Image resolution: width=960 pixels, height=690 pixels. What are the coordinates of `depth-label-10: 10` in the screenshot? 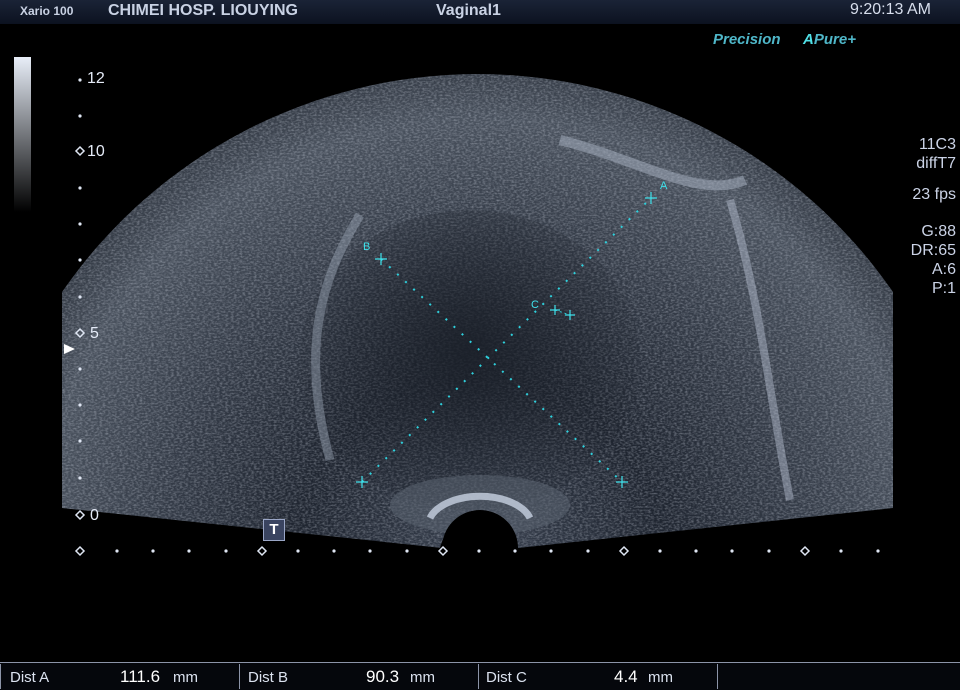 It's located at (96, 151).